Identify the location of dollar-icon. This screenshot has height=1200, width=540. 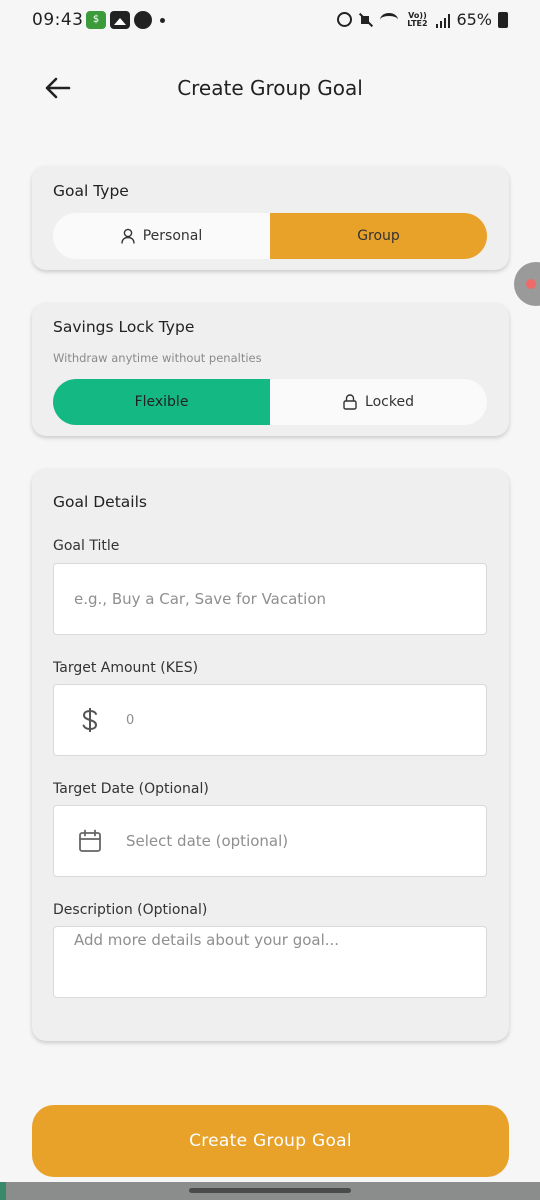
(90, 720).